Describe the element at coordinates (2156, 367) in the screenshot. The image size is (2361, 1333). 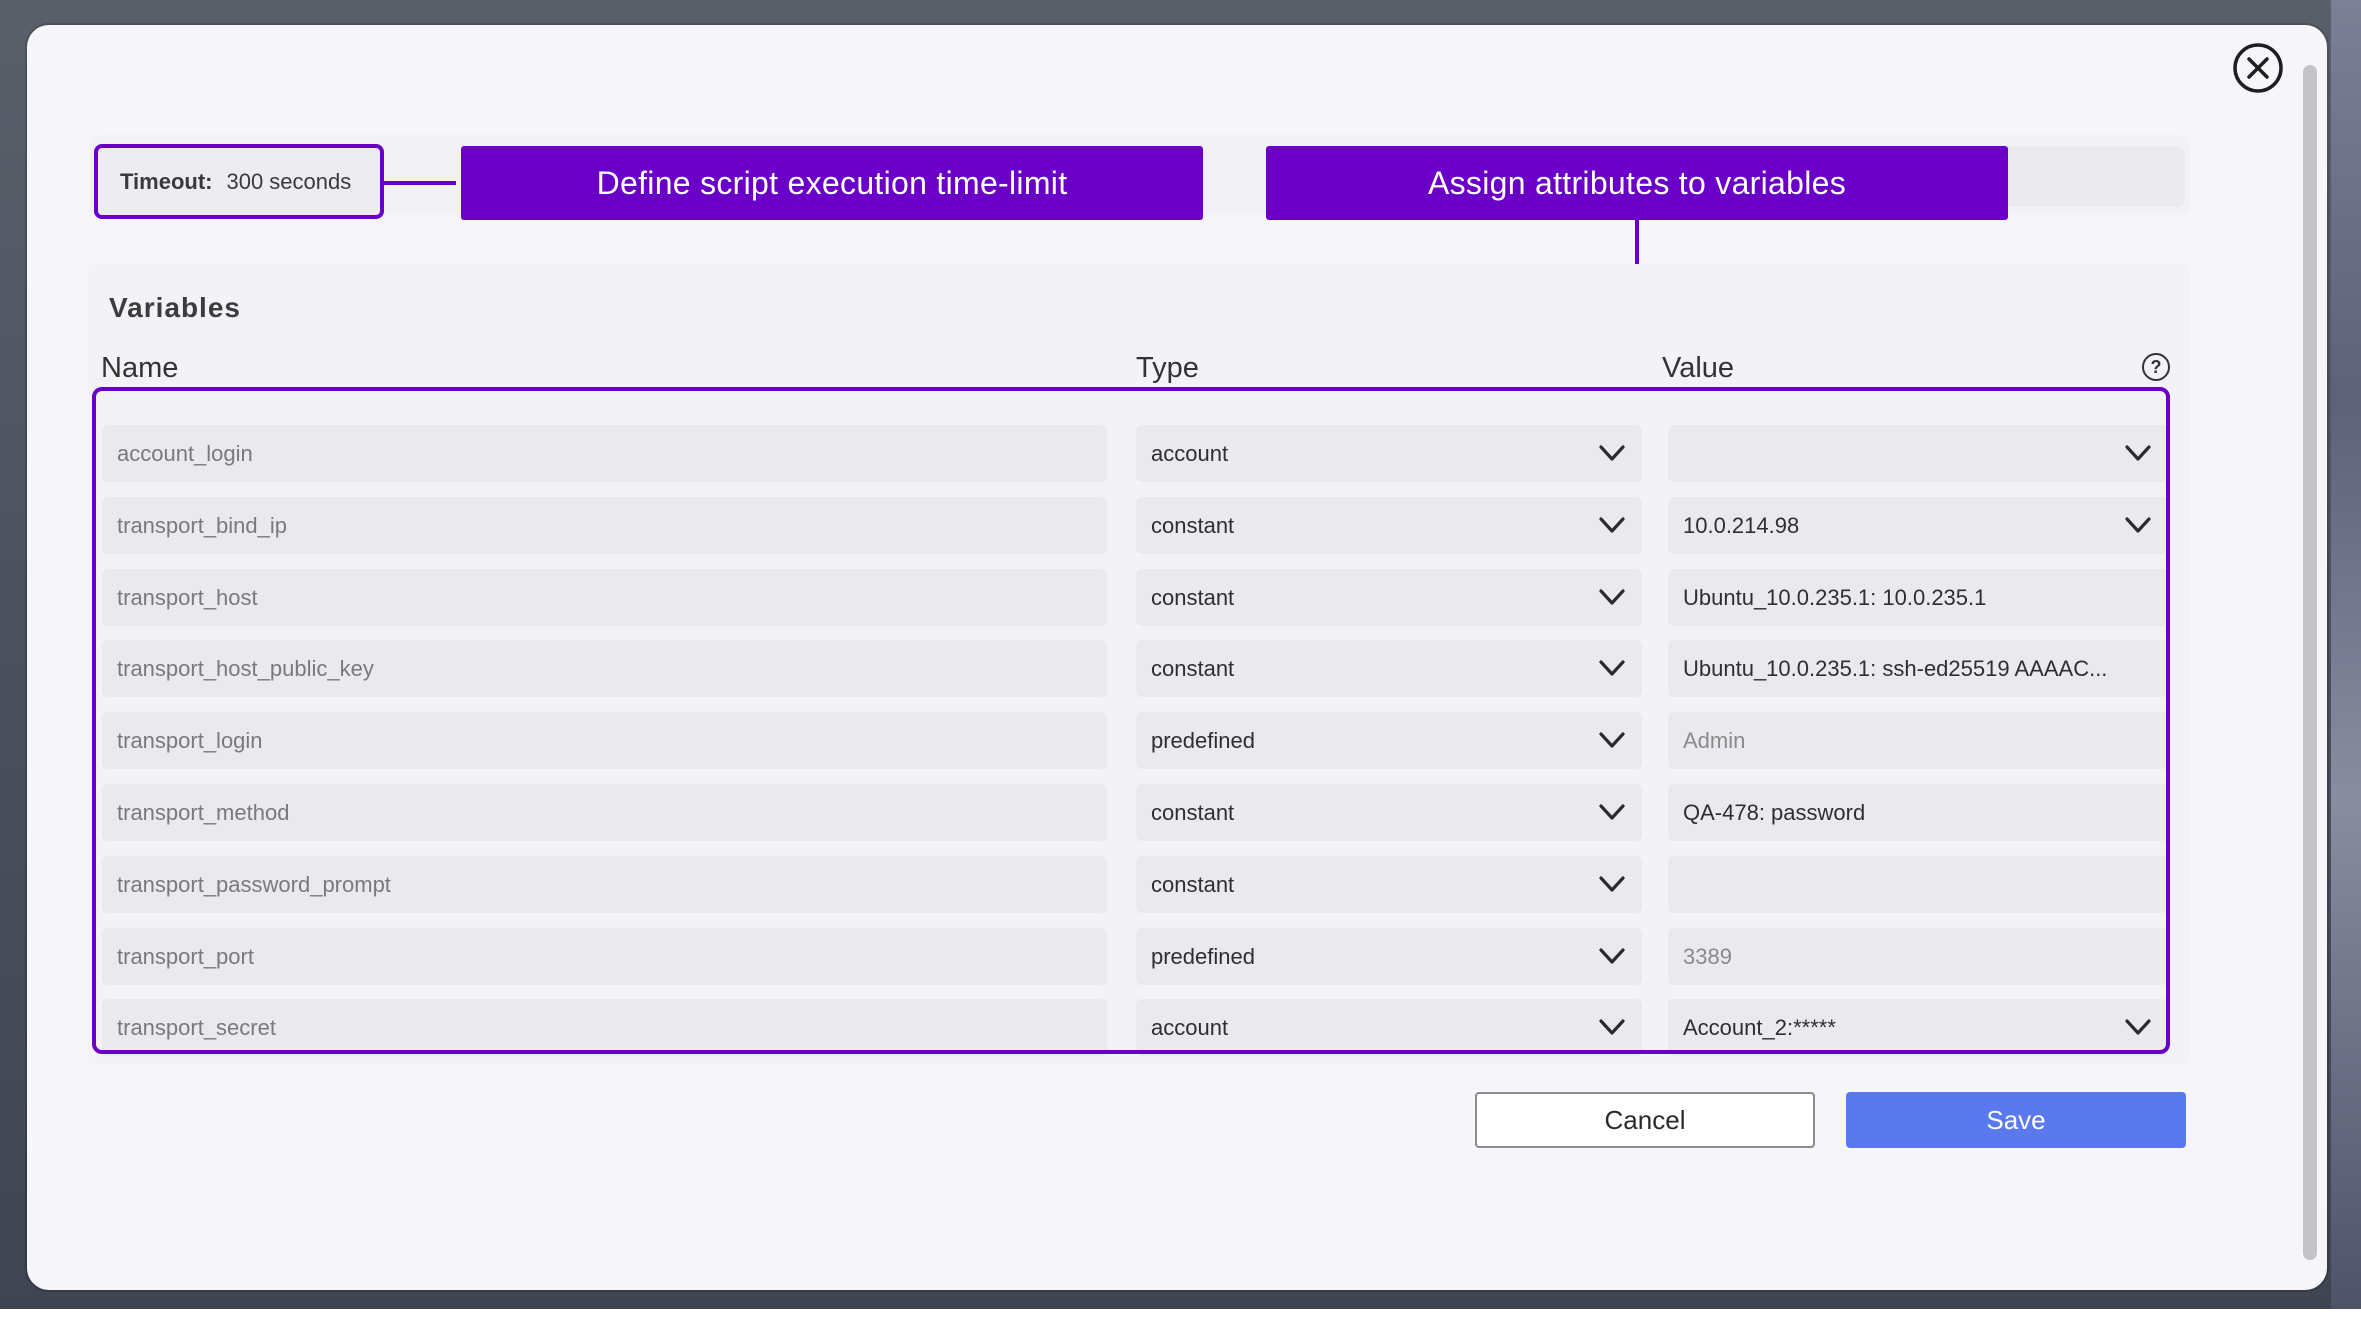
I see `help-icon: ?` at that location.